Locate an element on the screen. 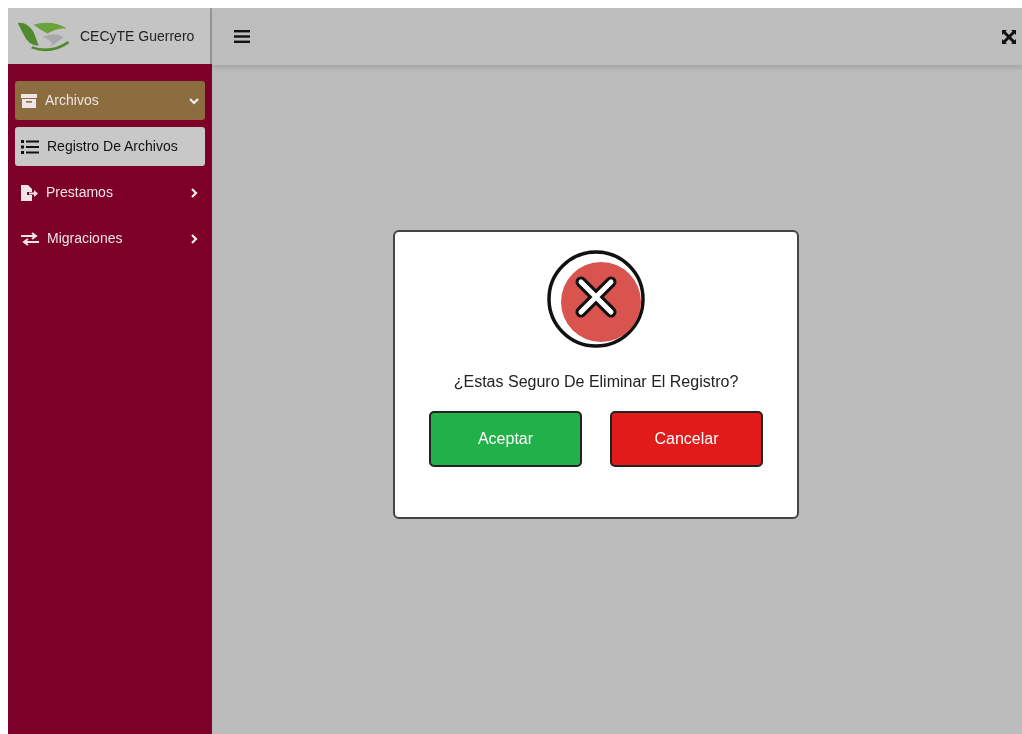 Image resolution: width=1022 pixels, height=734 pixels. sidebar-item: Prestamos is located at coordinates (110, 192).